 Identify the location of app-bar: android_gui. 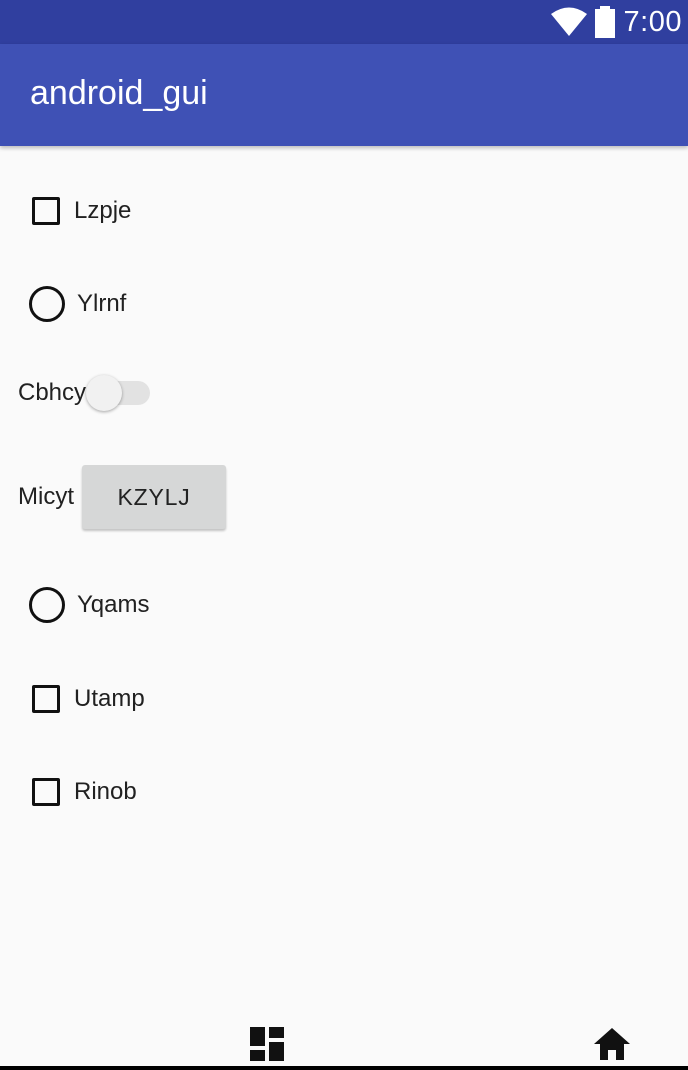
(344, 95).